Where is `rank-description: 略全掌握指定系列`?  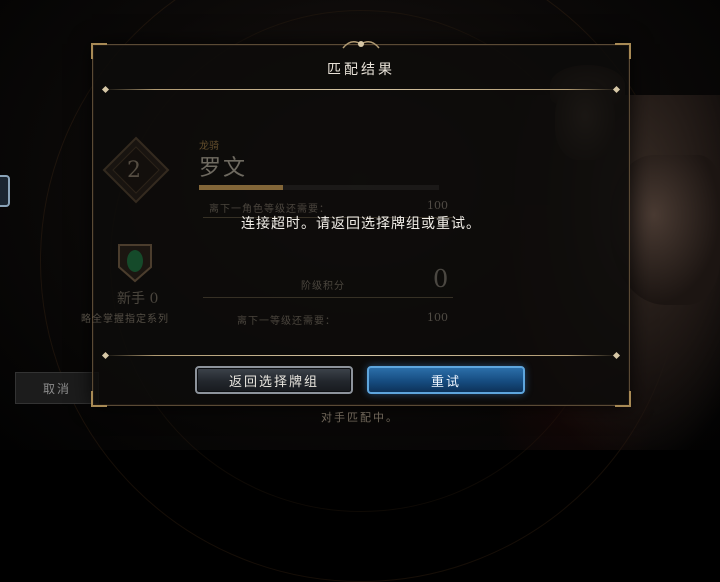 rank-description: 略全掌握指定系列 is located at coordinates (125, 319).